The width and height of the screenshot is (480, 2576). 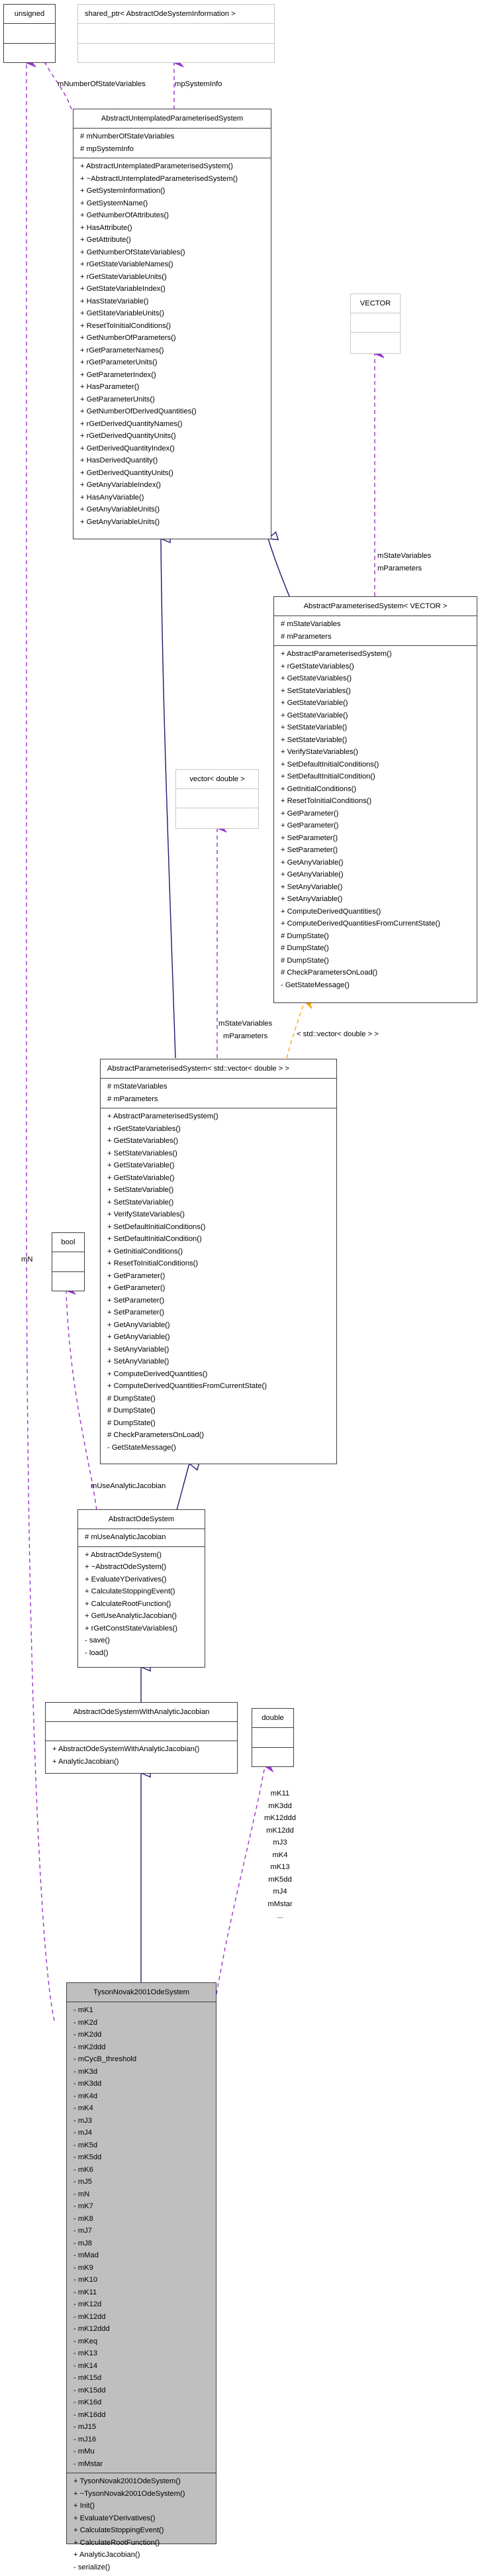 What do you see at coordinates (141, 2035) in the screenshot?
I see `attribute-row: - mK2dd` at bounding box center [141, 2035].